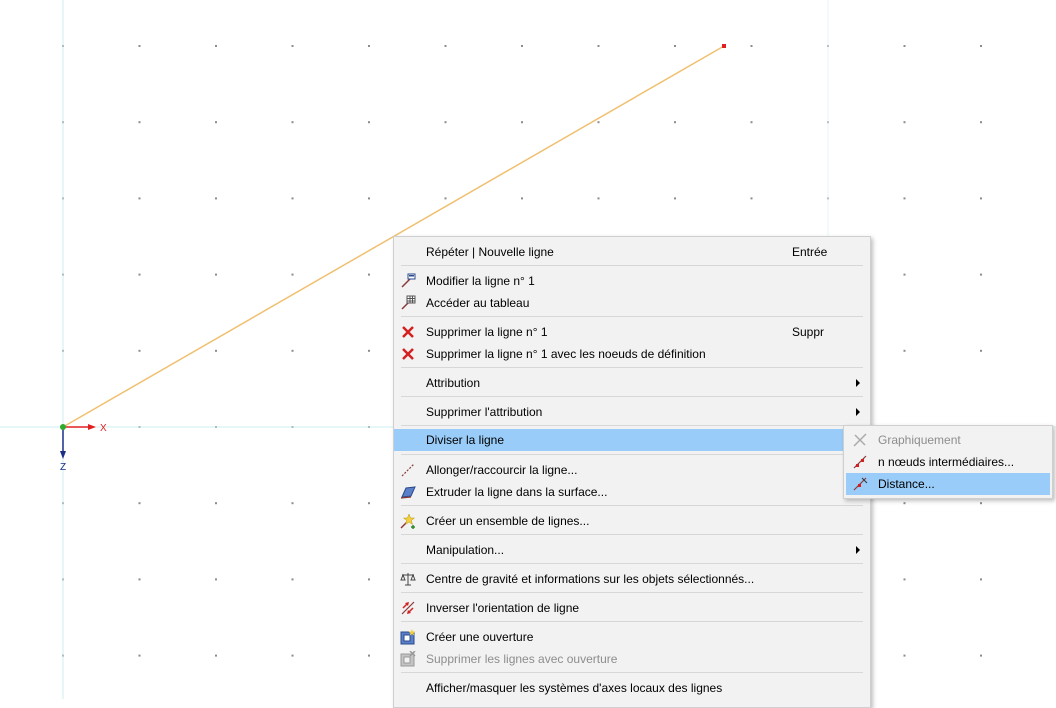 This screenshot has width=1056, height=708. What do you see at coordinates (632, 637) in the screenshot?
I see `menu-item-create-opening: Créer une ouverture` at bounding box center [632, 637].